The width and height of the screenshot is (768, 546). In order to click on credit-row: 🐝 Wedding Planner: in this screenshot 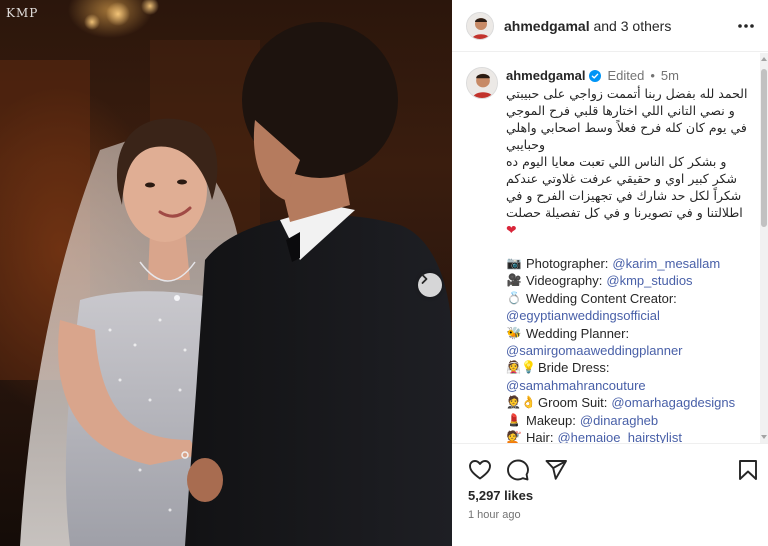, I will do `click(630, 333)`.